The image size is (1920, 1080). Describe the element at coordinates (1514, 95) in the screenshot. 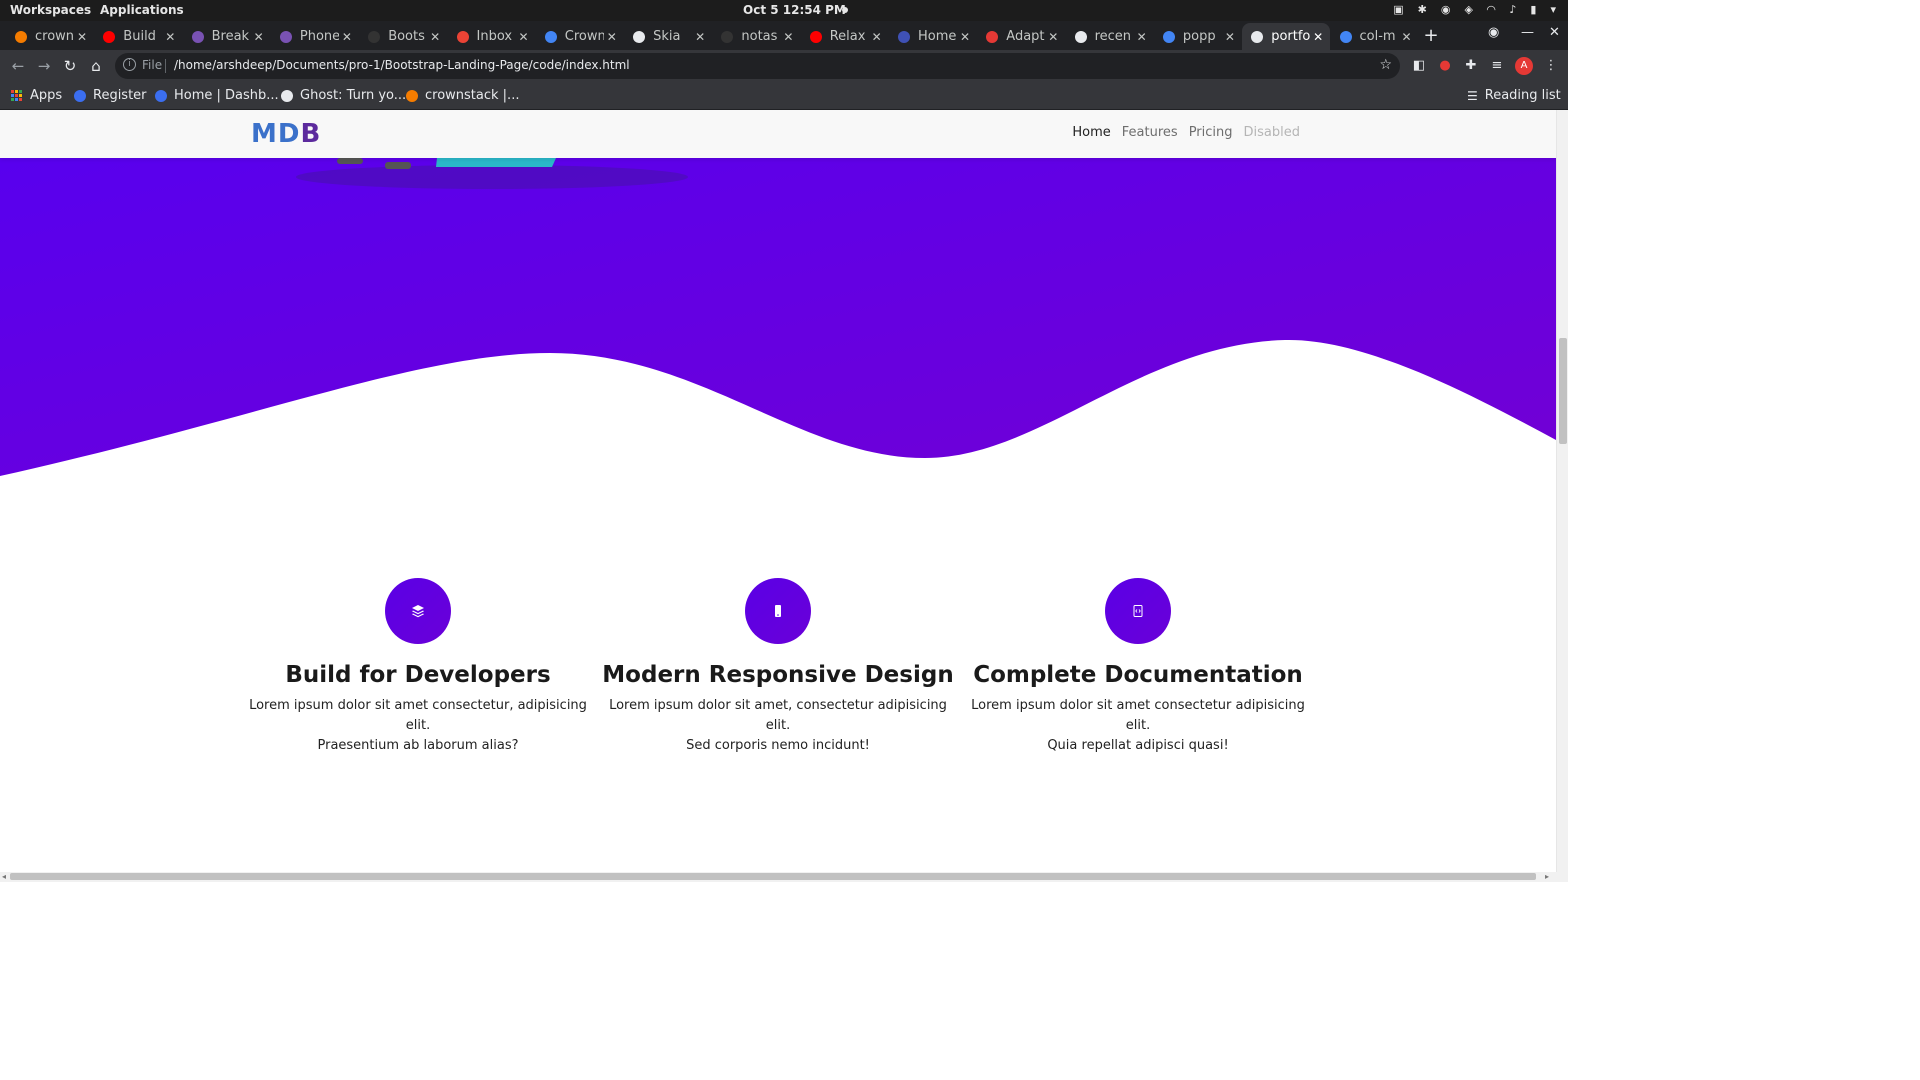

I see `reading-list-button: ☰ Reading list` at that location.